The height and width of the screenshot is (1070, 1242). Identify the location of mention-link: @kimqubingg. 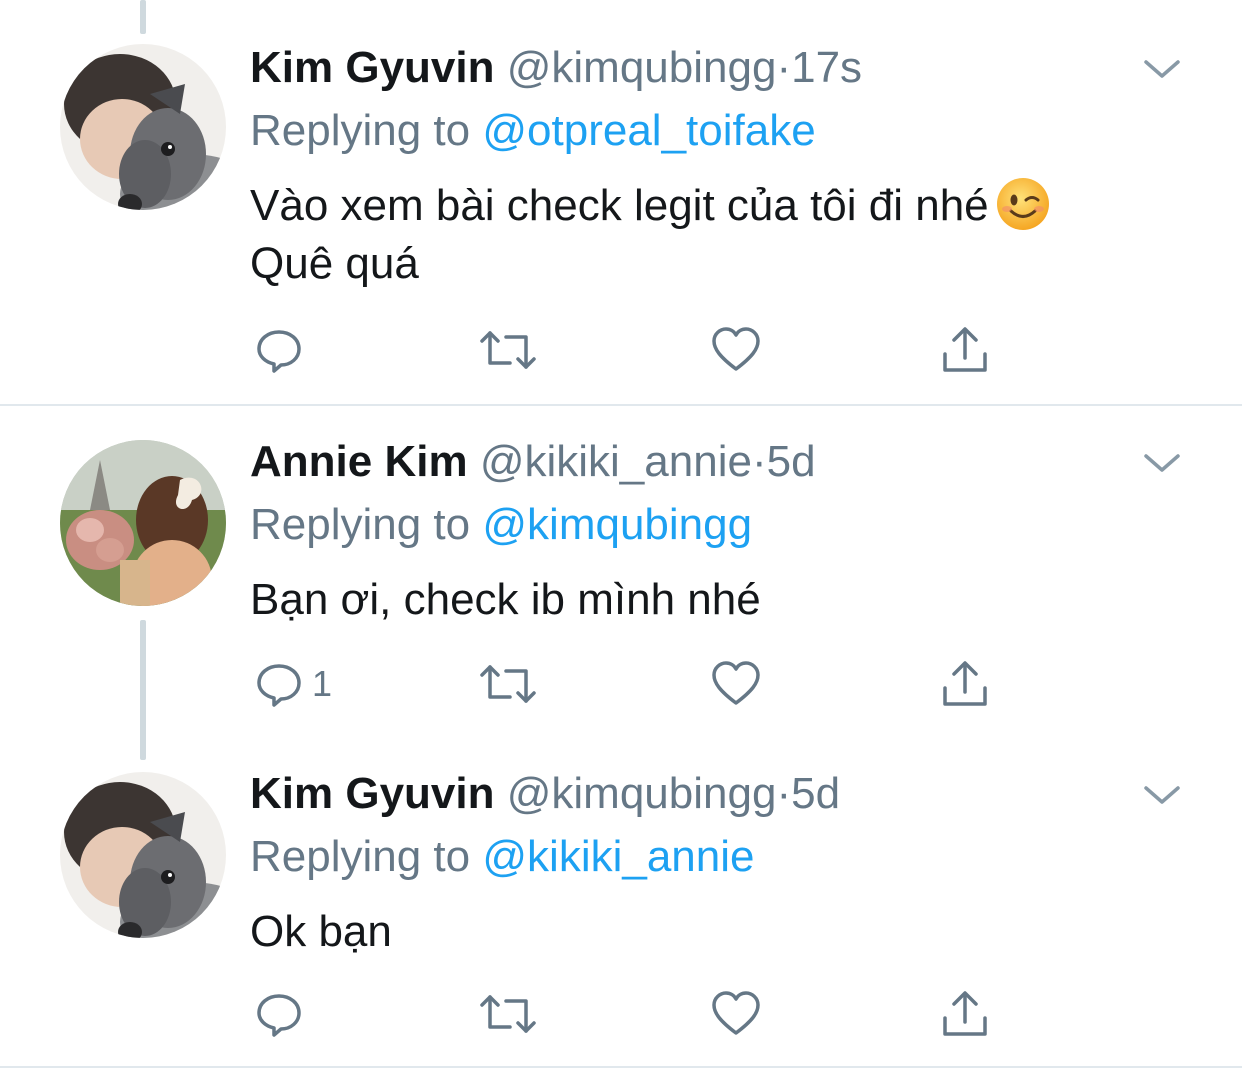
(617, 524).